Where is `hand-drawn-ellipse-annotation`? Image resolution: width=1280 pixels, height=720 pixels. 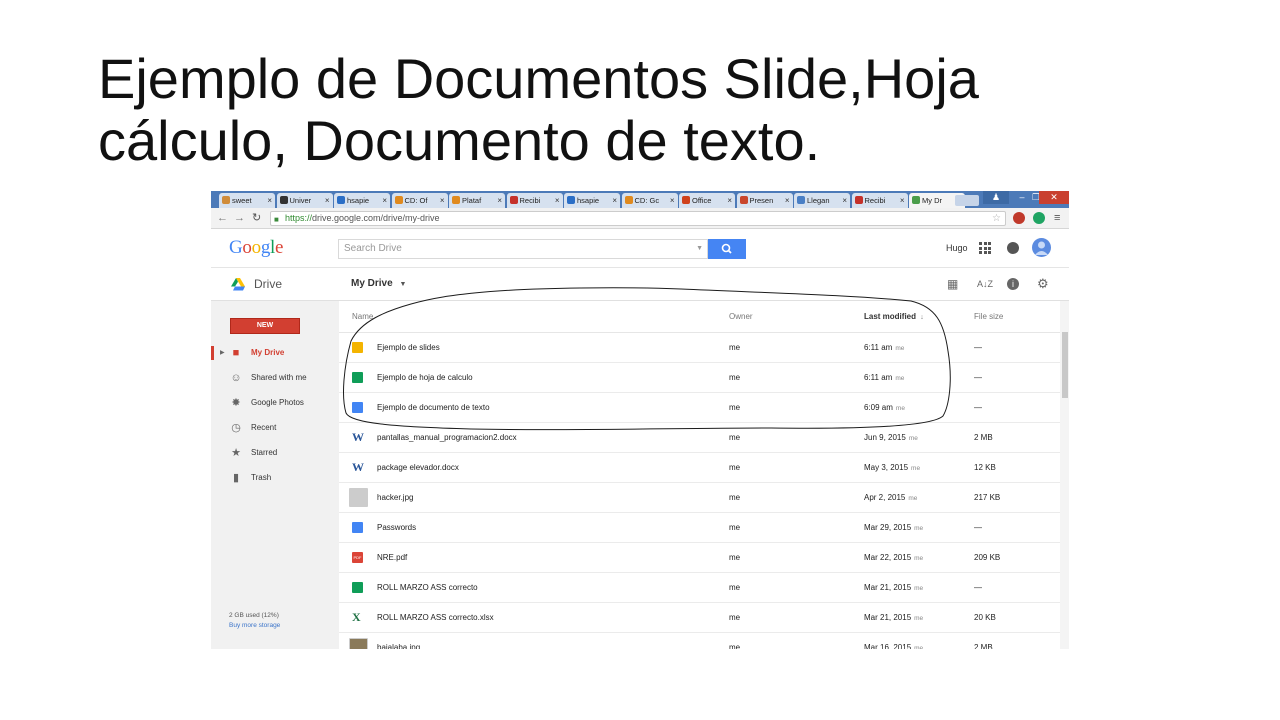 hand-drawn-ellipse-annotation is located at coordinates (647, 359).